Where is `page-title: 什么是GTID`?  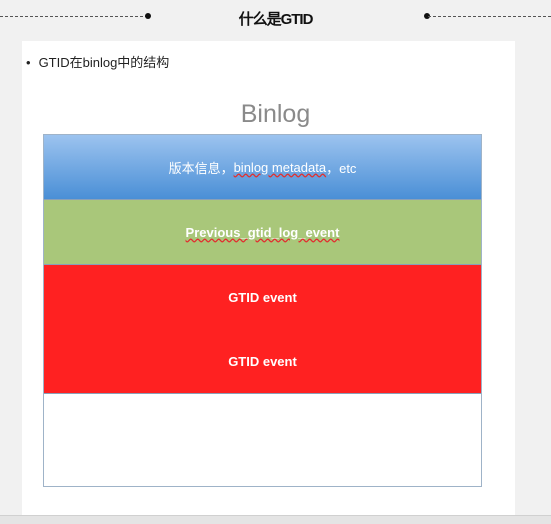 page-title: 什么是GTID is located at coordinates (276, 19).